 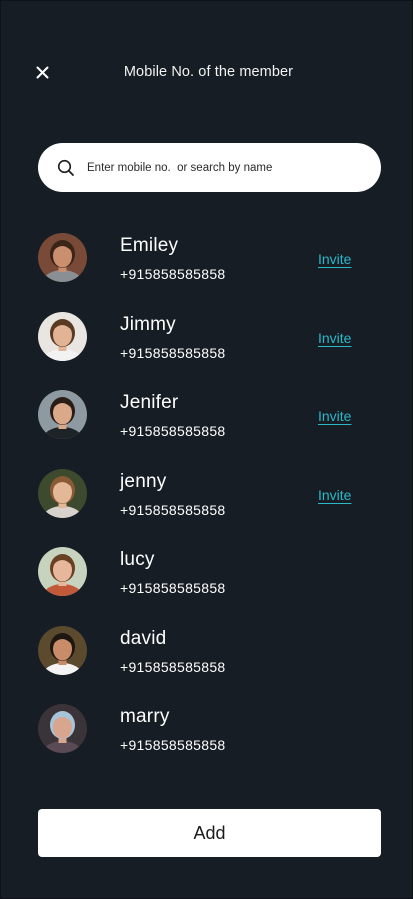 What do you see at coordinates (137, 559) in the screenshot?
I see `contact-name: lucy` at bounding box center [137, 559].